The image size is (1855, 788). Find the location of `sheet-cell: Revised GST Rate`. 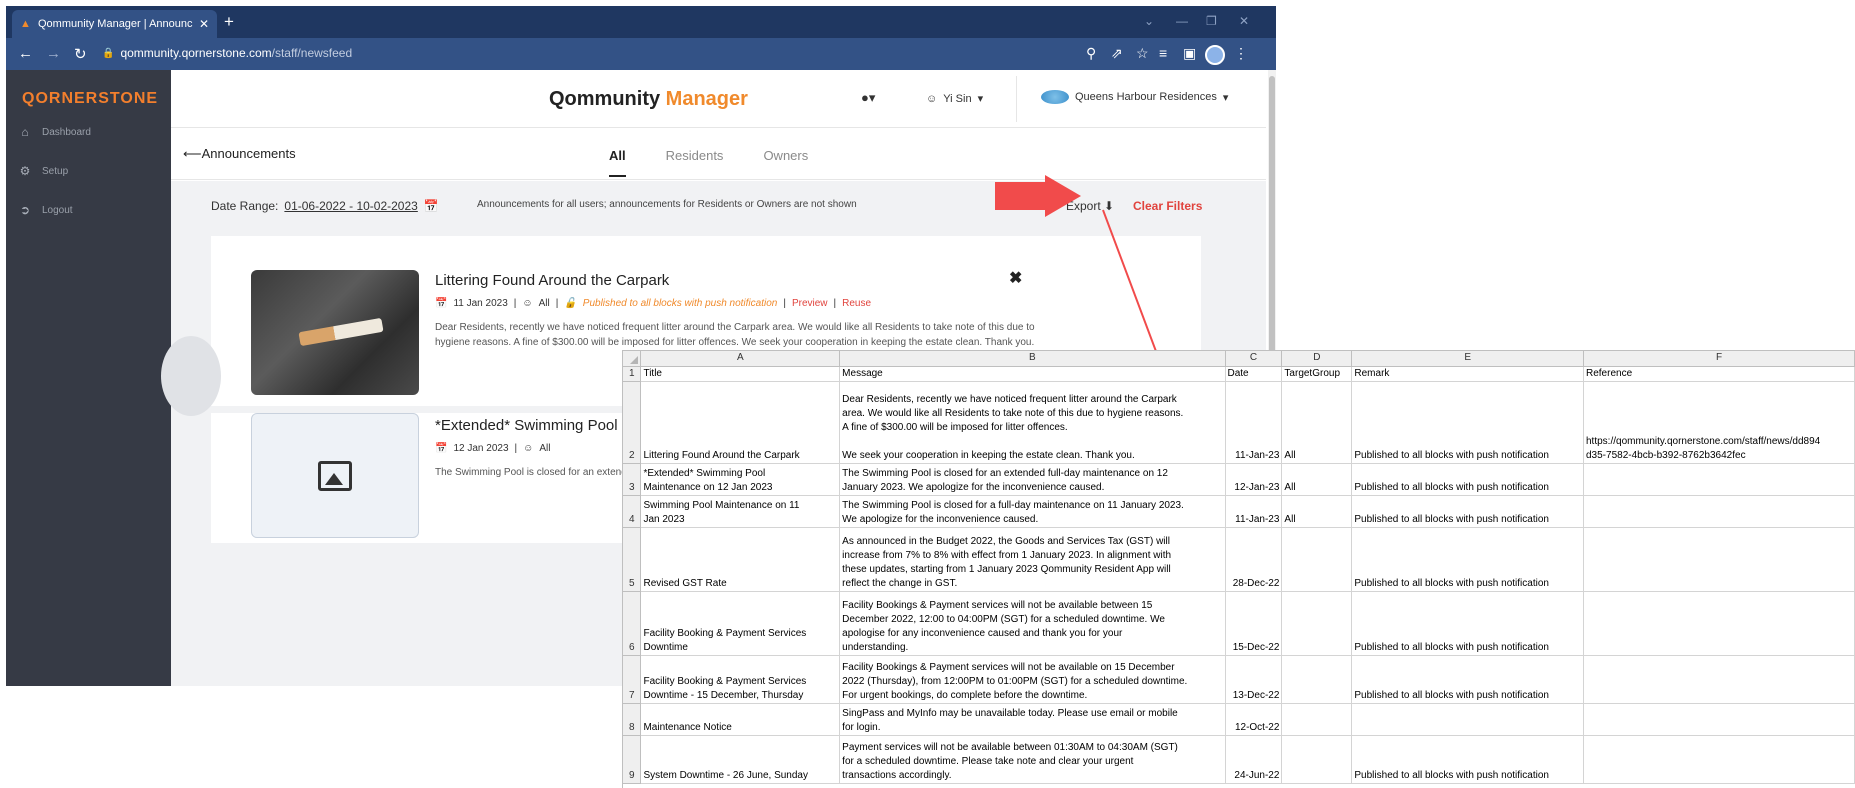

sheet-cell: Revised GST Rate is located at coordinates (740, 559).